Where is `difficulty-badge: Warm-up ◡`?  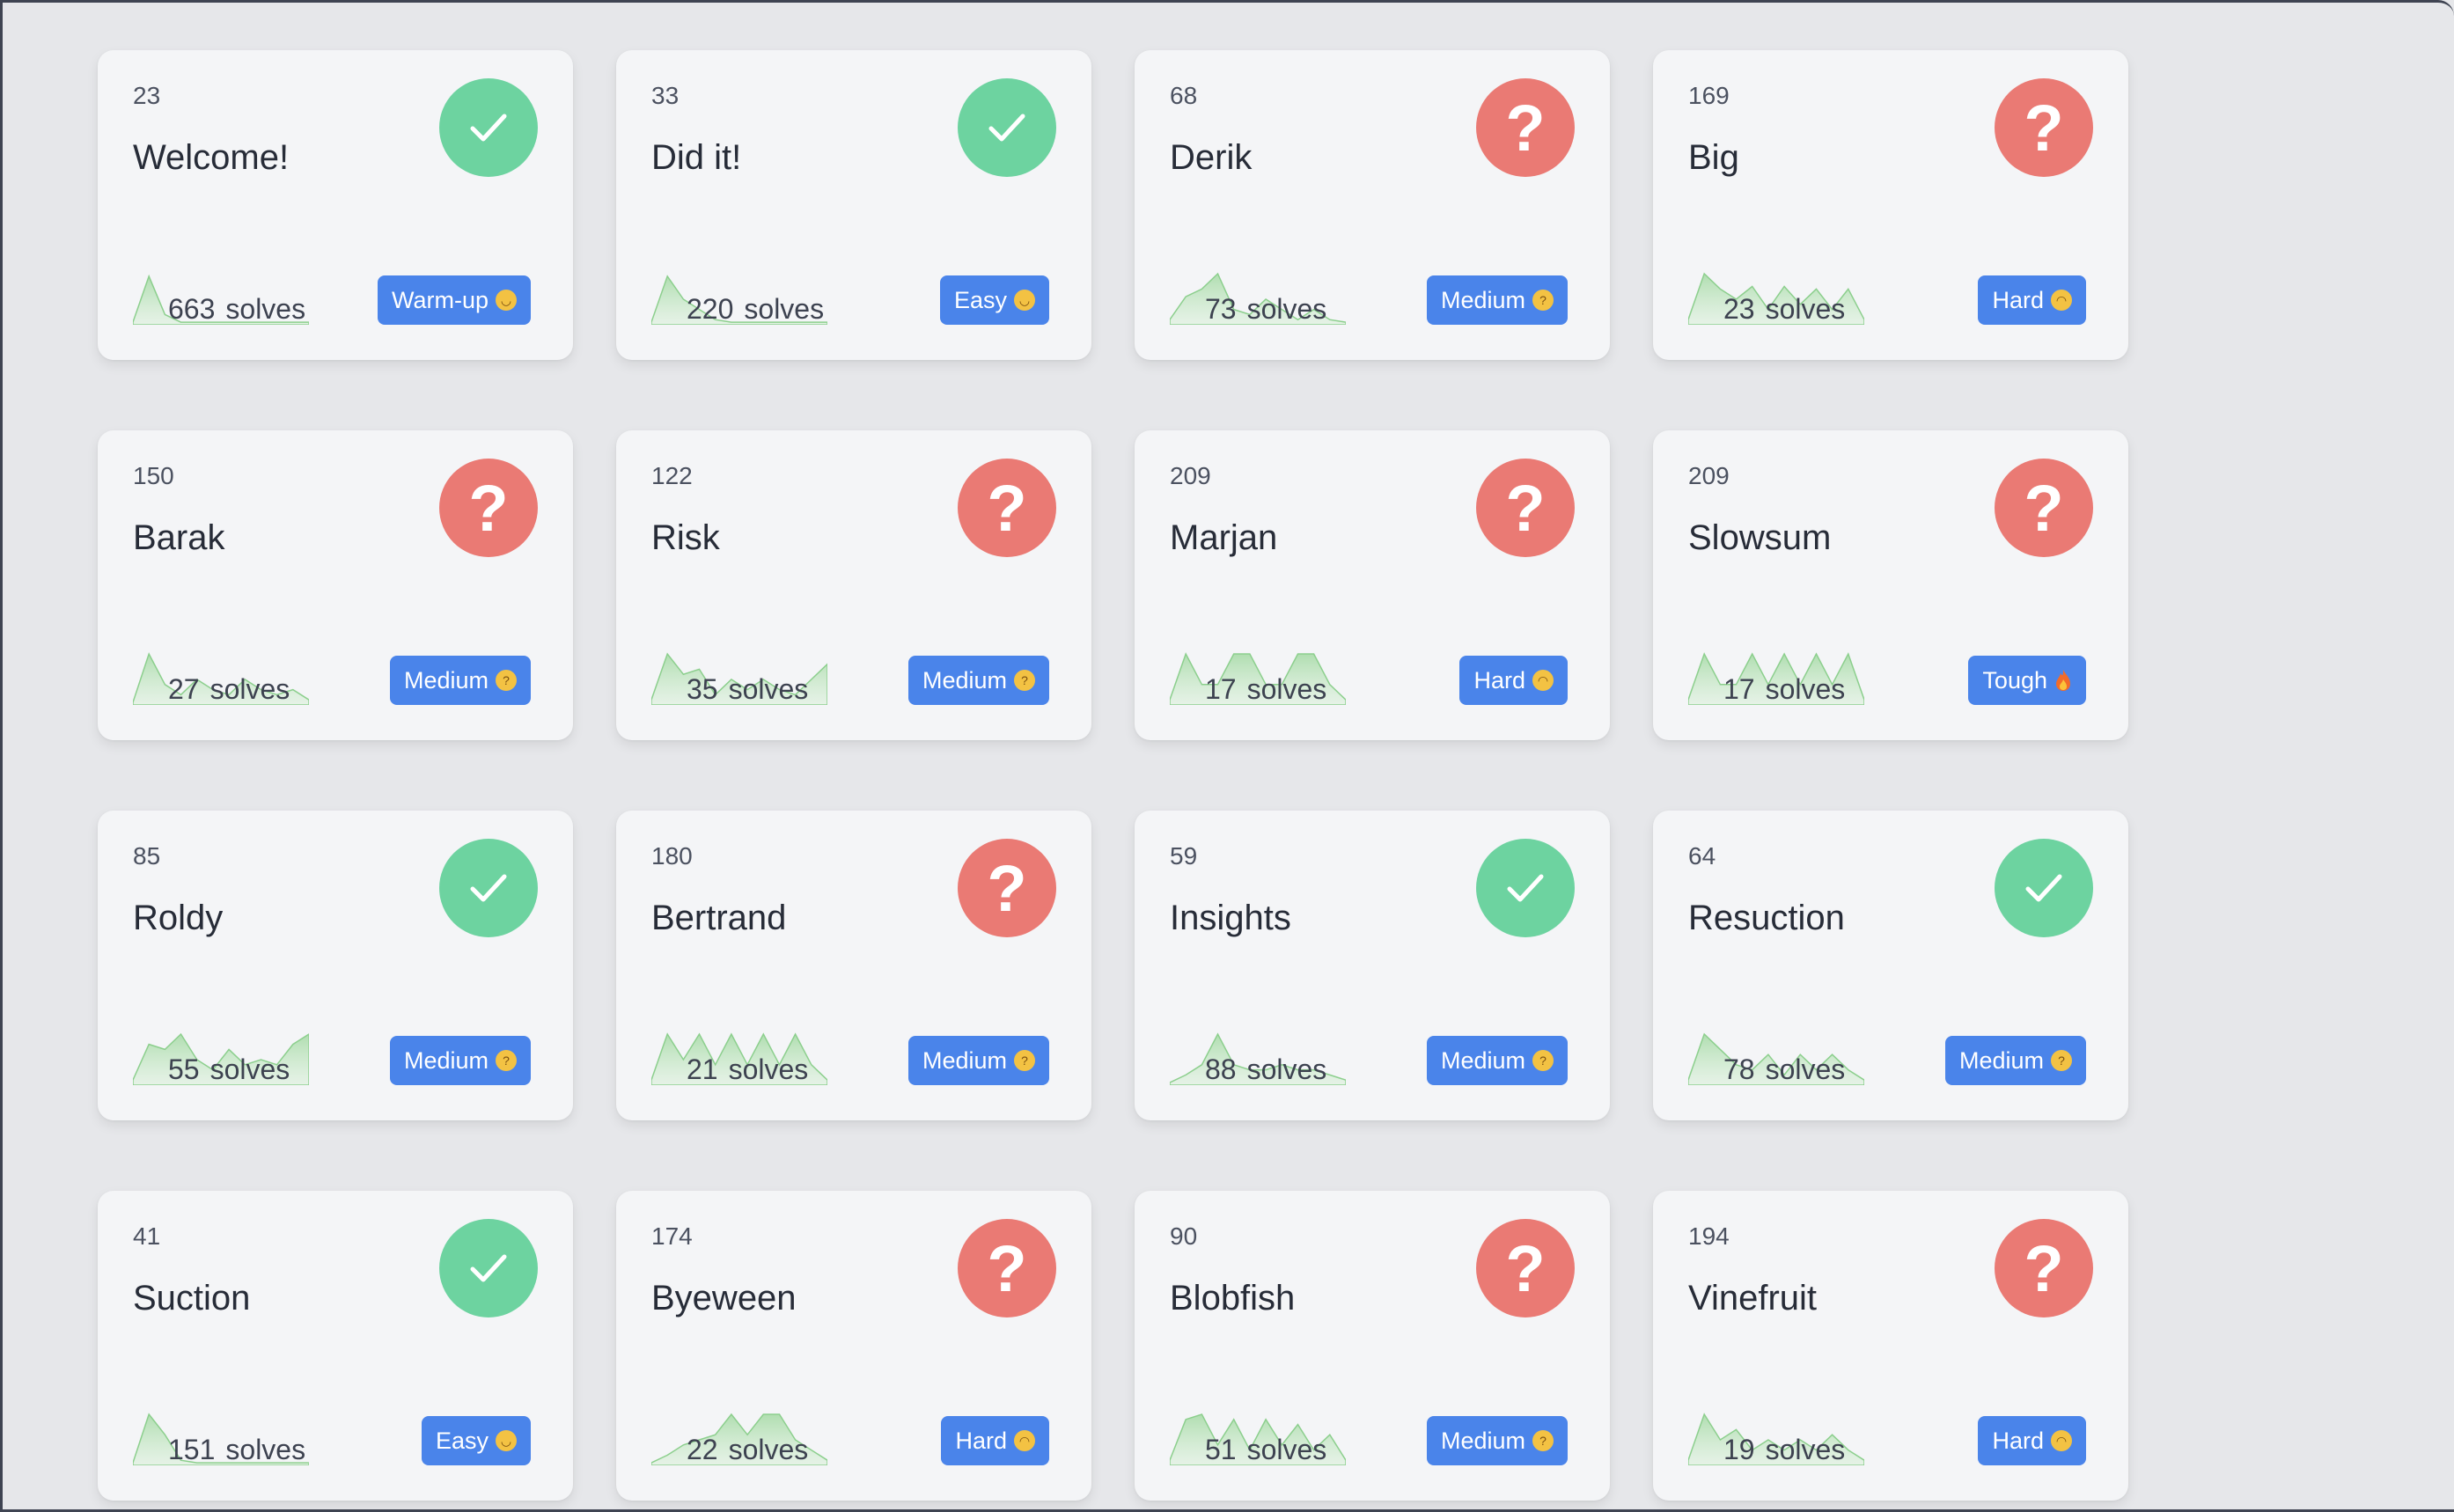
difficulty-badge: Warm-up ◡ is located at coordinates (454, 300).